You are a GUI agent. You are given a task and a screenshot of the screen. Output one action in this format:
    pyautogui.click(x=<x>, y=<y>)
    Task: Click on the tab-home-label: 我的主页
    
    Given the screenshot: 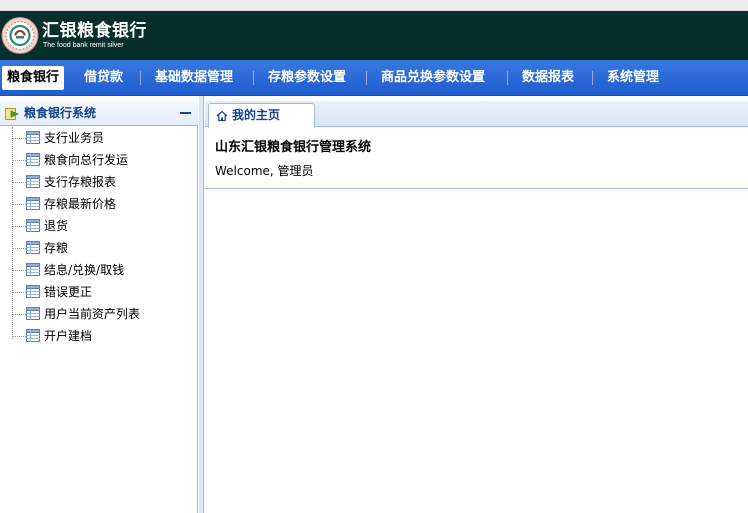 What is the action you would take?
    pyautogui.click(x=256, y=115)
    